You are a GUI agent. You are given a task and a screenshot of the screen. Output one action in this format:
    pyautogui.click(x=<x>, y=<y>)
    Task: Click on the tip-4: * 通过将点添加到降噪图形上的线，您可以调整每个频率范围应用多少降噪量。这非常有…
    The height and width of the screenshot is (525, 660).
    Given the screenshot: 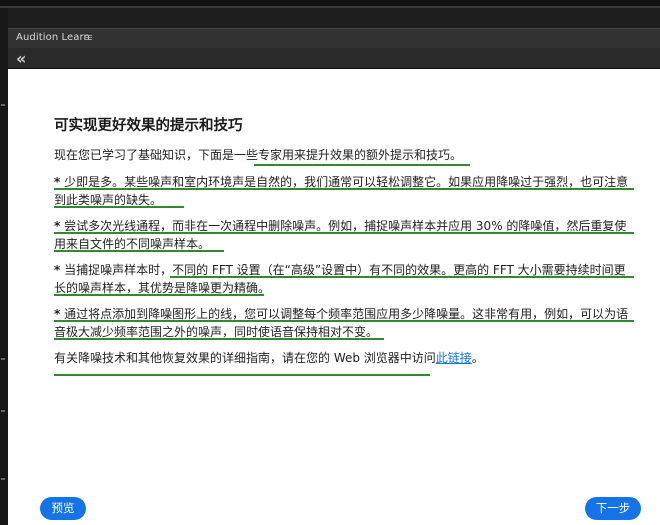 What is the action you would take?
    pyautogui.click(x=344, y=323)
    